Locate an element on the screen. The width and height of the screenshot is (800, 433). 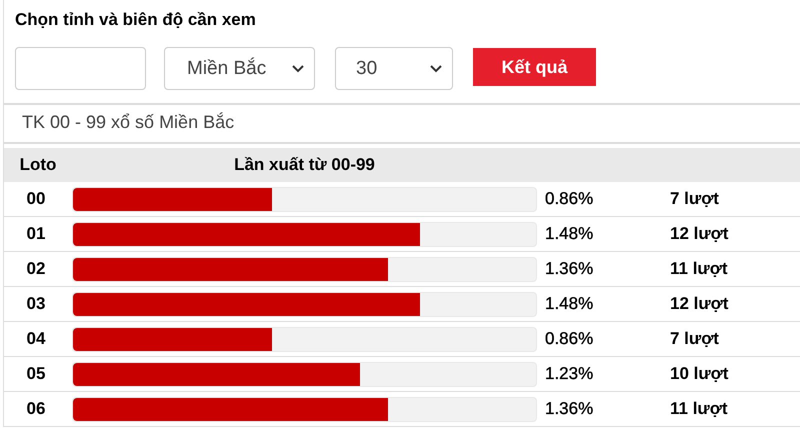
loto-number: 03 is located at coordinates (36, 304).